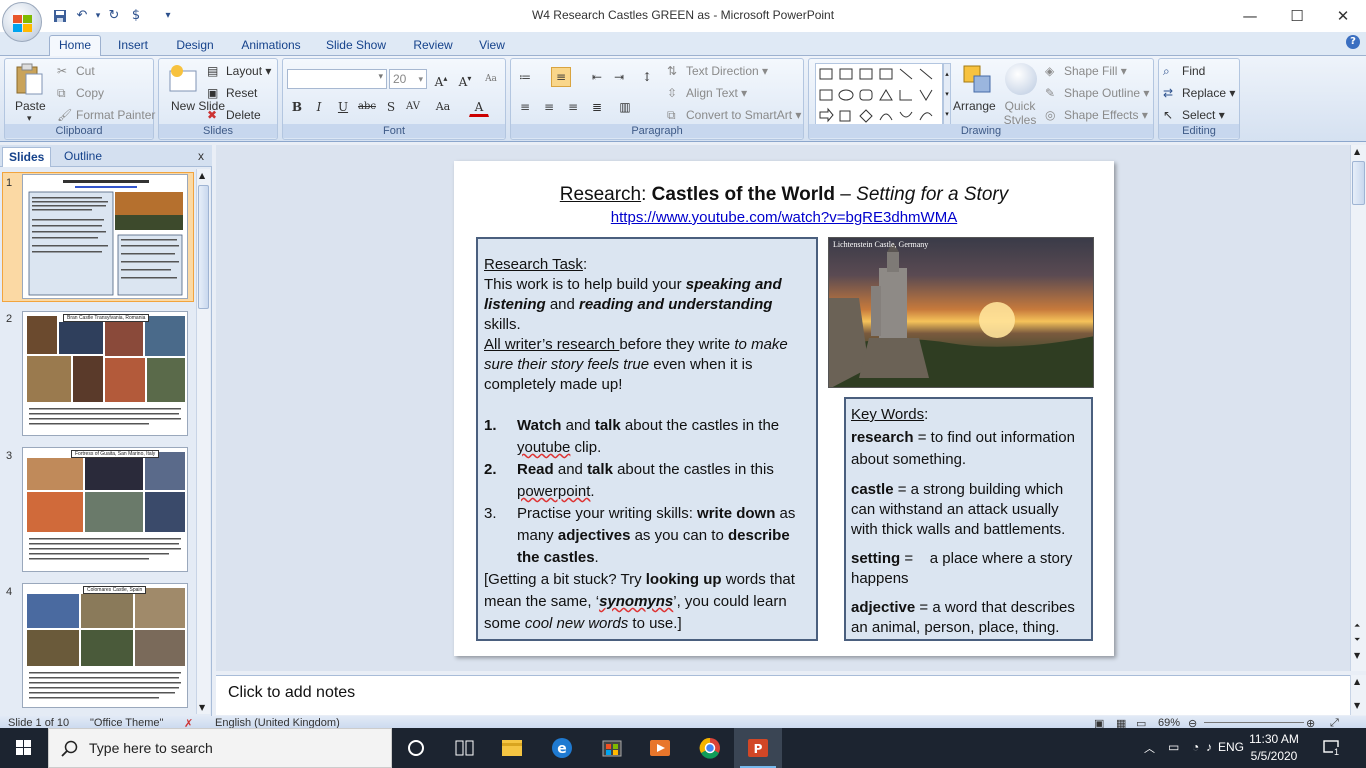 The height and width of the screenshot is (768, 1366). What do you see at coordinates (712, 93) in the screenshot?
I see `align-text-button: Align Text` at bounding box center [712, 93].